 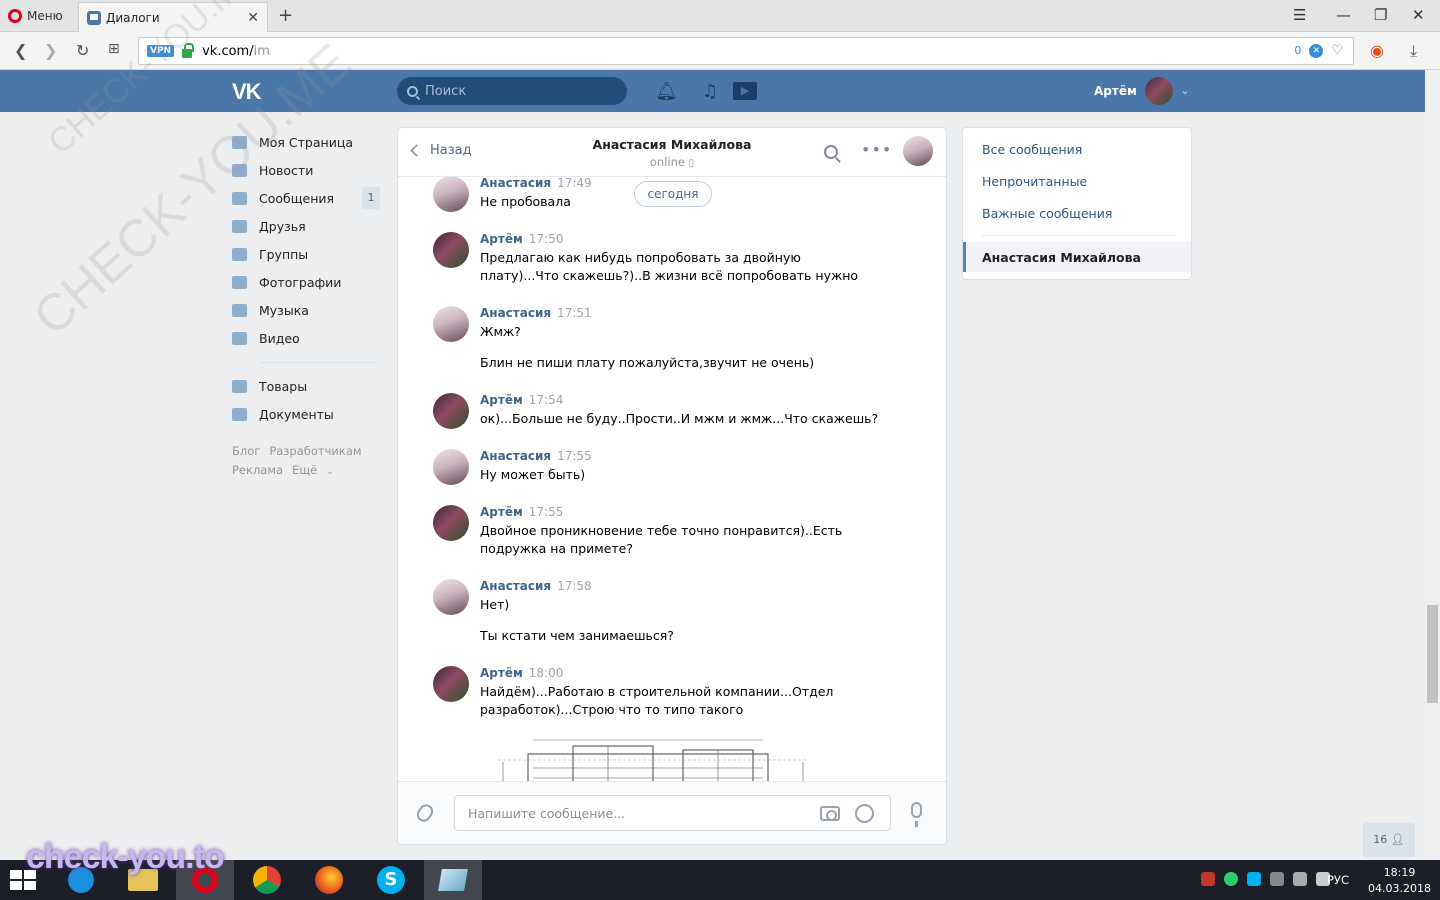 What do you see at coordinates (35, 16) in the screenshot?
I see `opera-menu-button: Меню` at bounding box center [35, 16].